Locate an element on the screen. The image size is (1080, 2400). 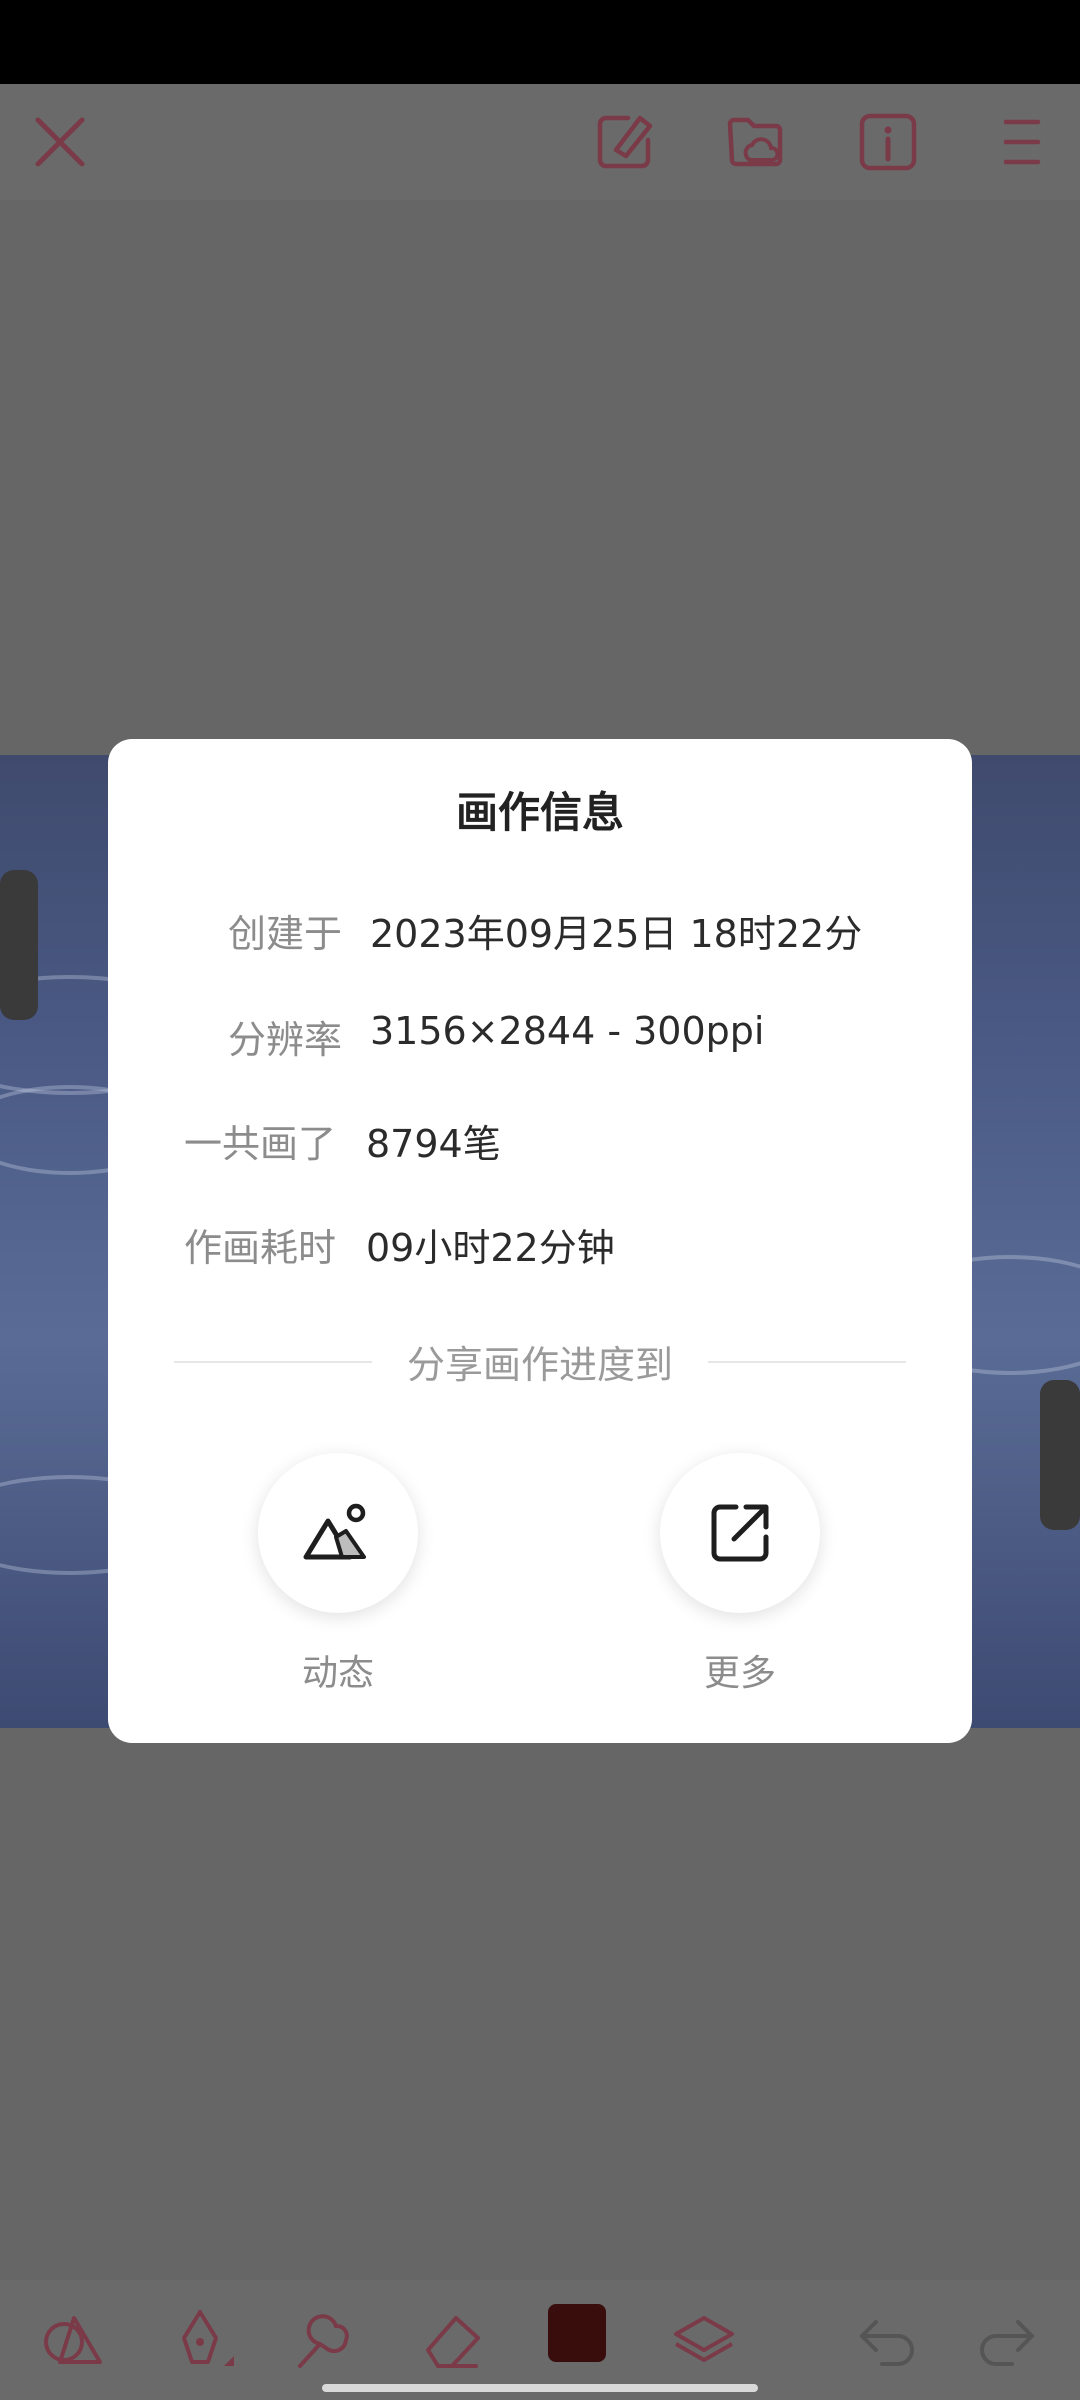
menu-button is located at coordinates (1022, 142).